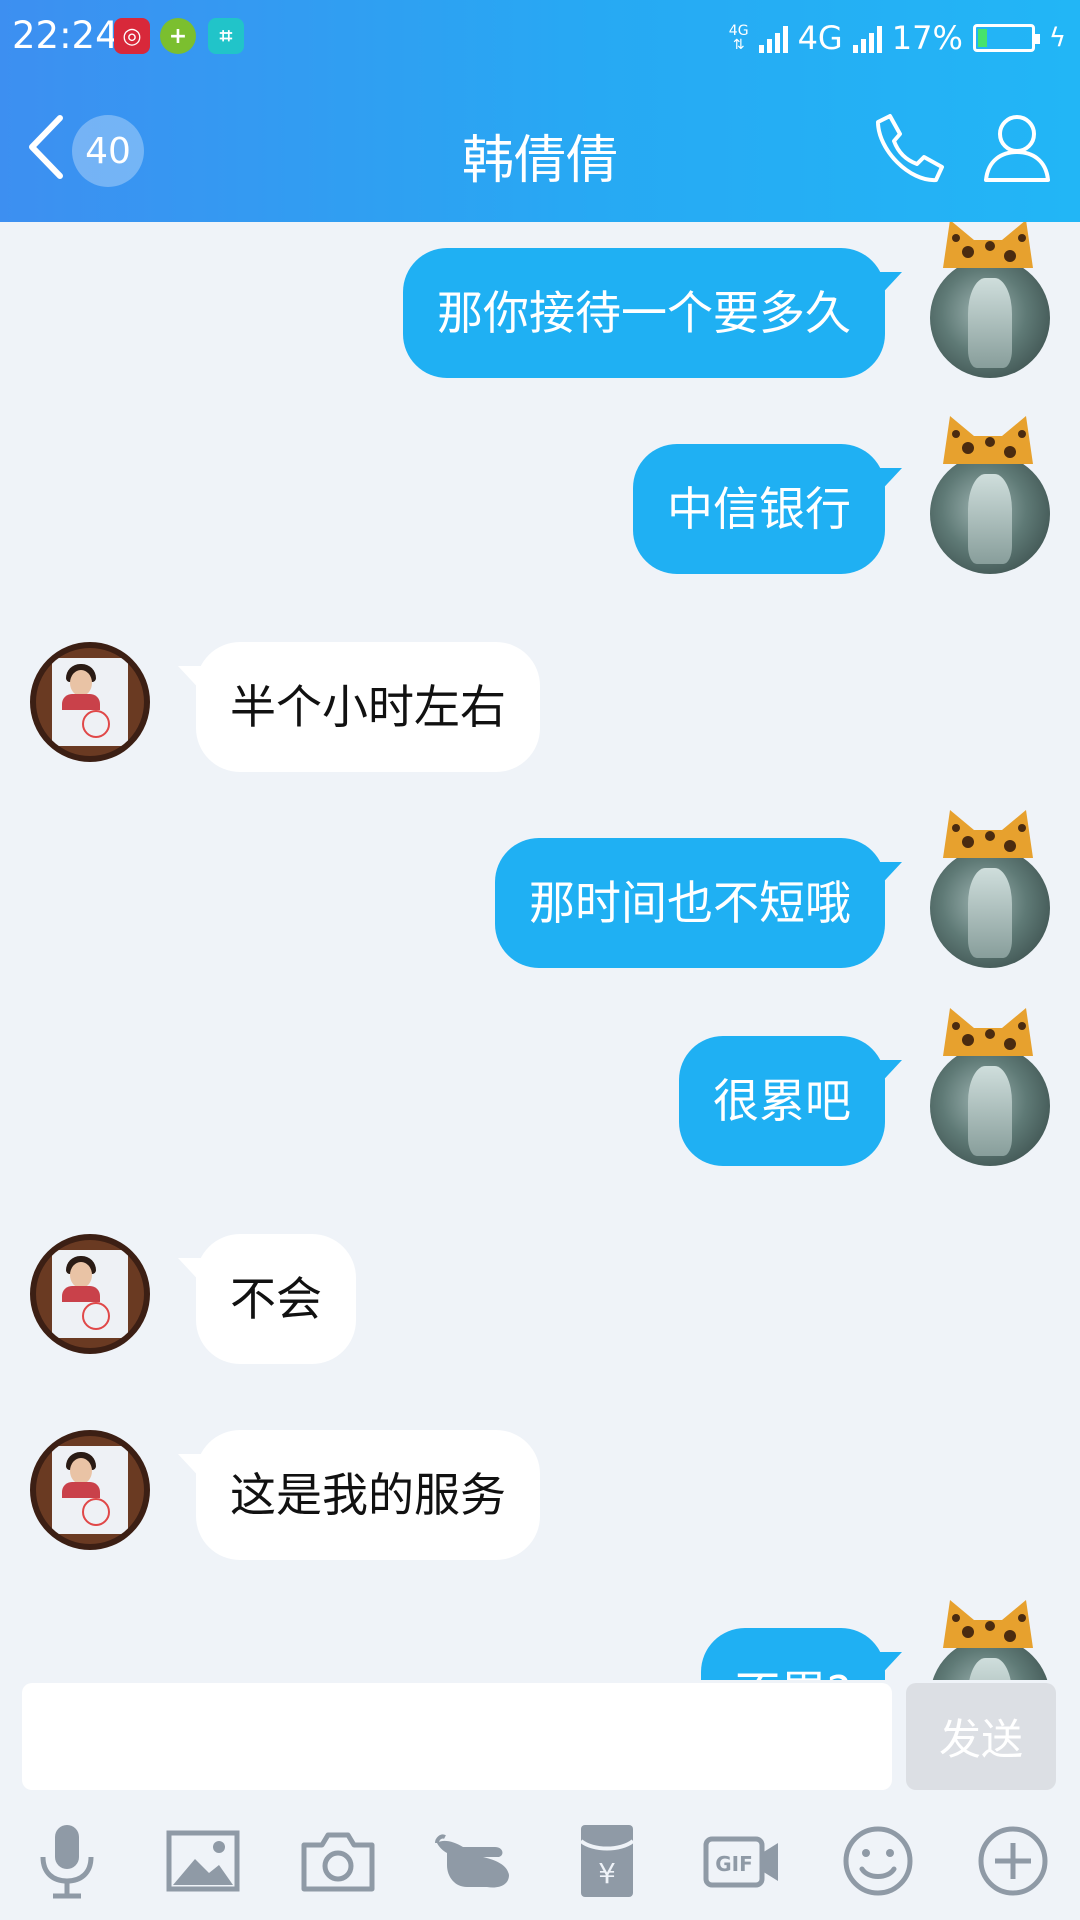 The image size is (1080, 1920). I want to click on camera-button, so click(338, 1861).